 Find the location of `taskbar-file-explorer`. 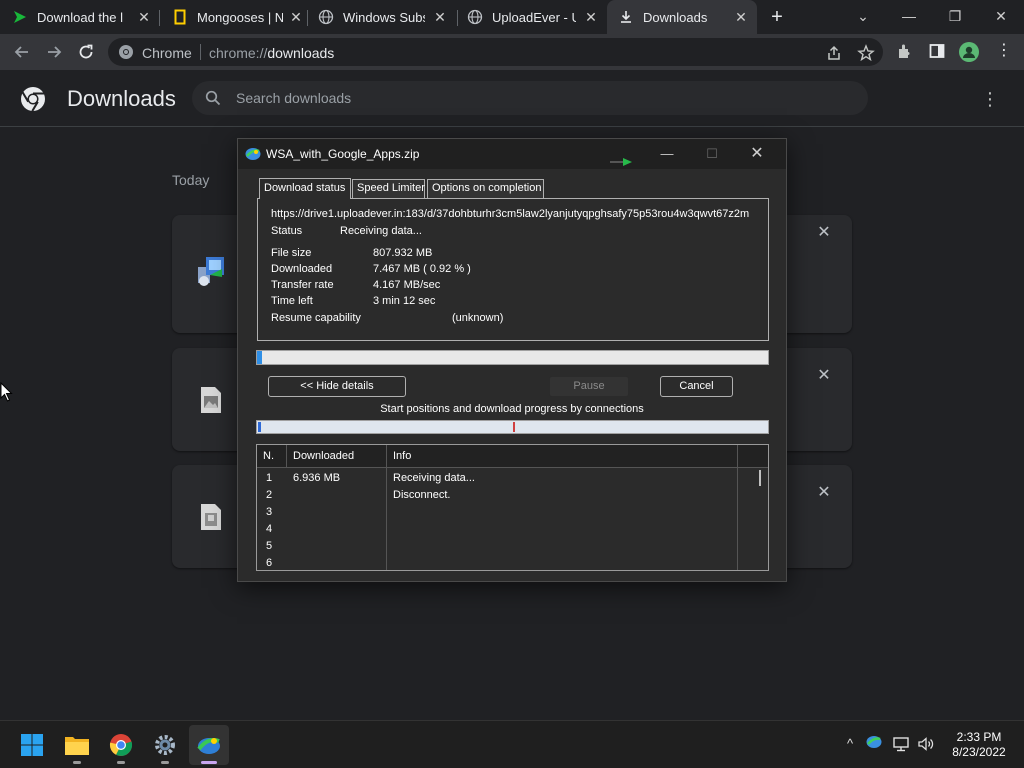

taskbar-file-explorer is located at coordinates (77, 745).